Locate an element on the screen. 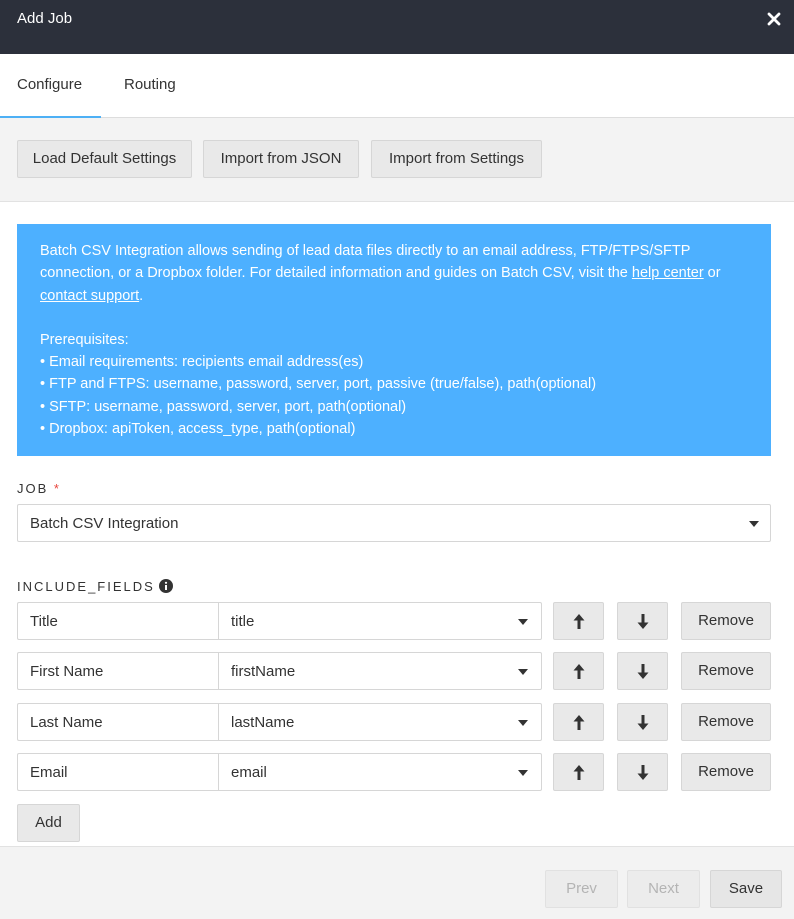 Image resolution: width=794 pixels, height=919 pixels. field-row-first-name: First Name firstName Remove is located at coordinates (394, 671).